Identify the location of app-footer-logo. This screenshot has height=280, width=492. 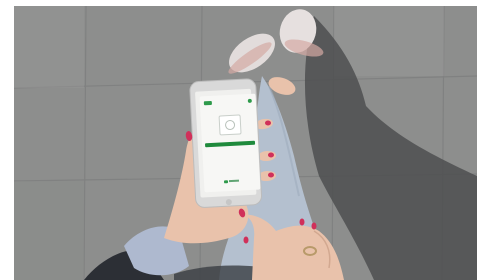
(231, 181).